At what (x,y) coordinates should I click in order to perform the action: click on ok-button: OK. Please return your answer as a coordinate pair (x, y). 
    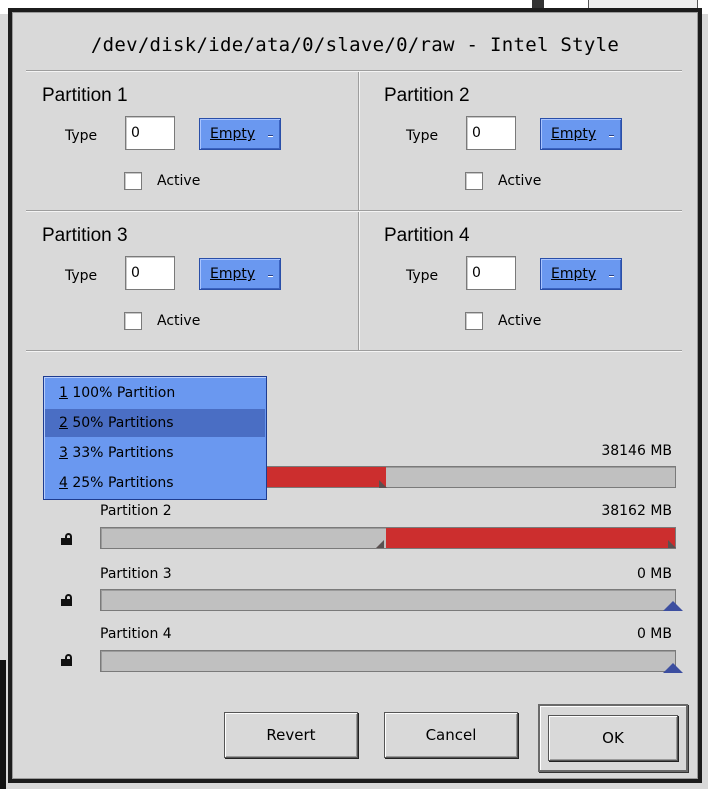
    Looking at the image, I should click on (613, 738).